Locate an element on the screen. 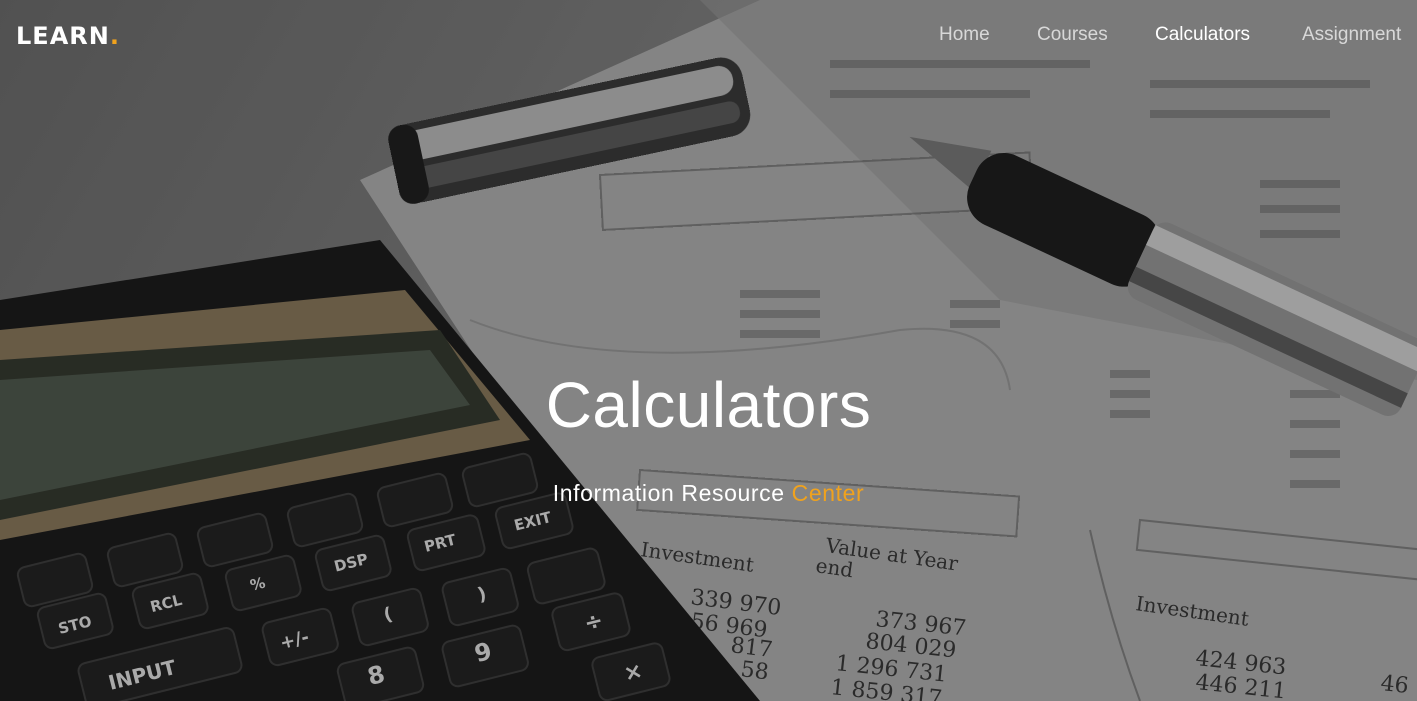  page-subtitle: Information Resource Center is located at coordinates (708, 493).